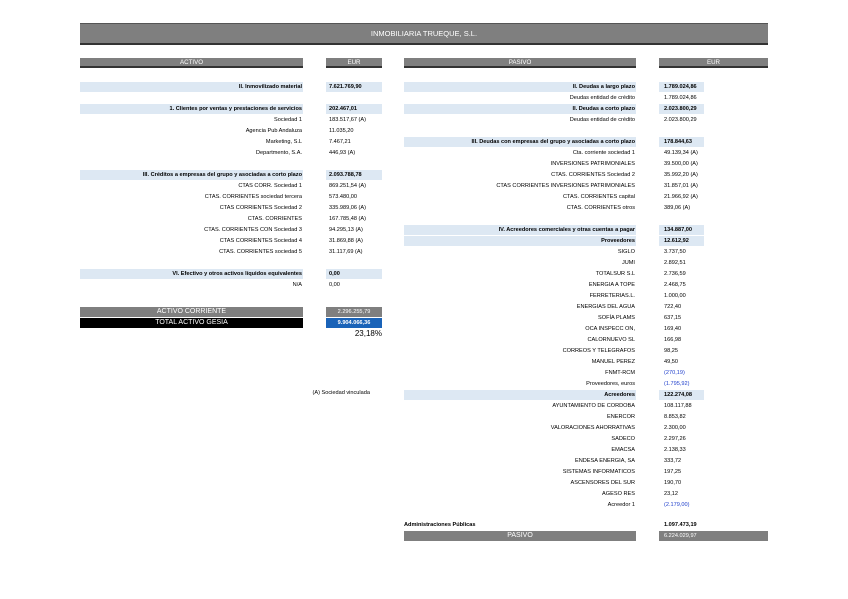 The width and height of the screenshot is (848, 599). I want to click on row-label: ENERCOR, so click(621, 417).